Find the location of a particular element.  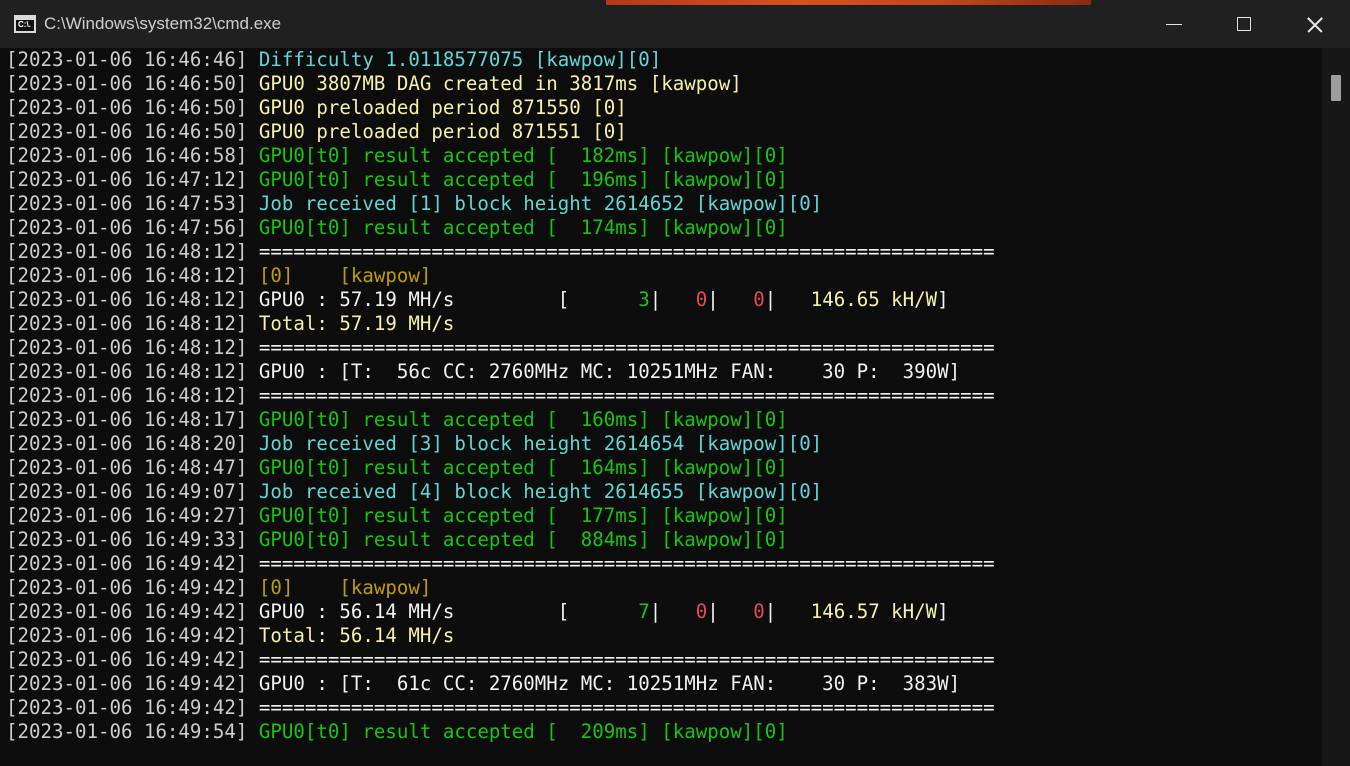

desktop-background-strip is located at coordinates (848, 2).